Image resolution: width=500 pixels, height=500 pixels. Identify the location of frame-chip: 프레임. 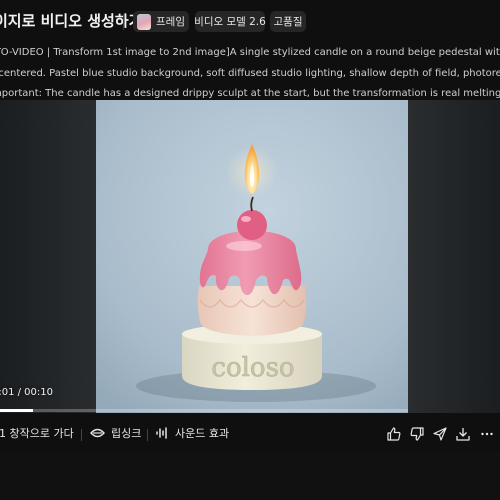
(161, 21).